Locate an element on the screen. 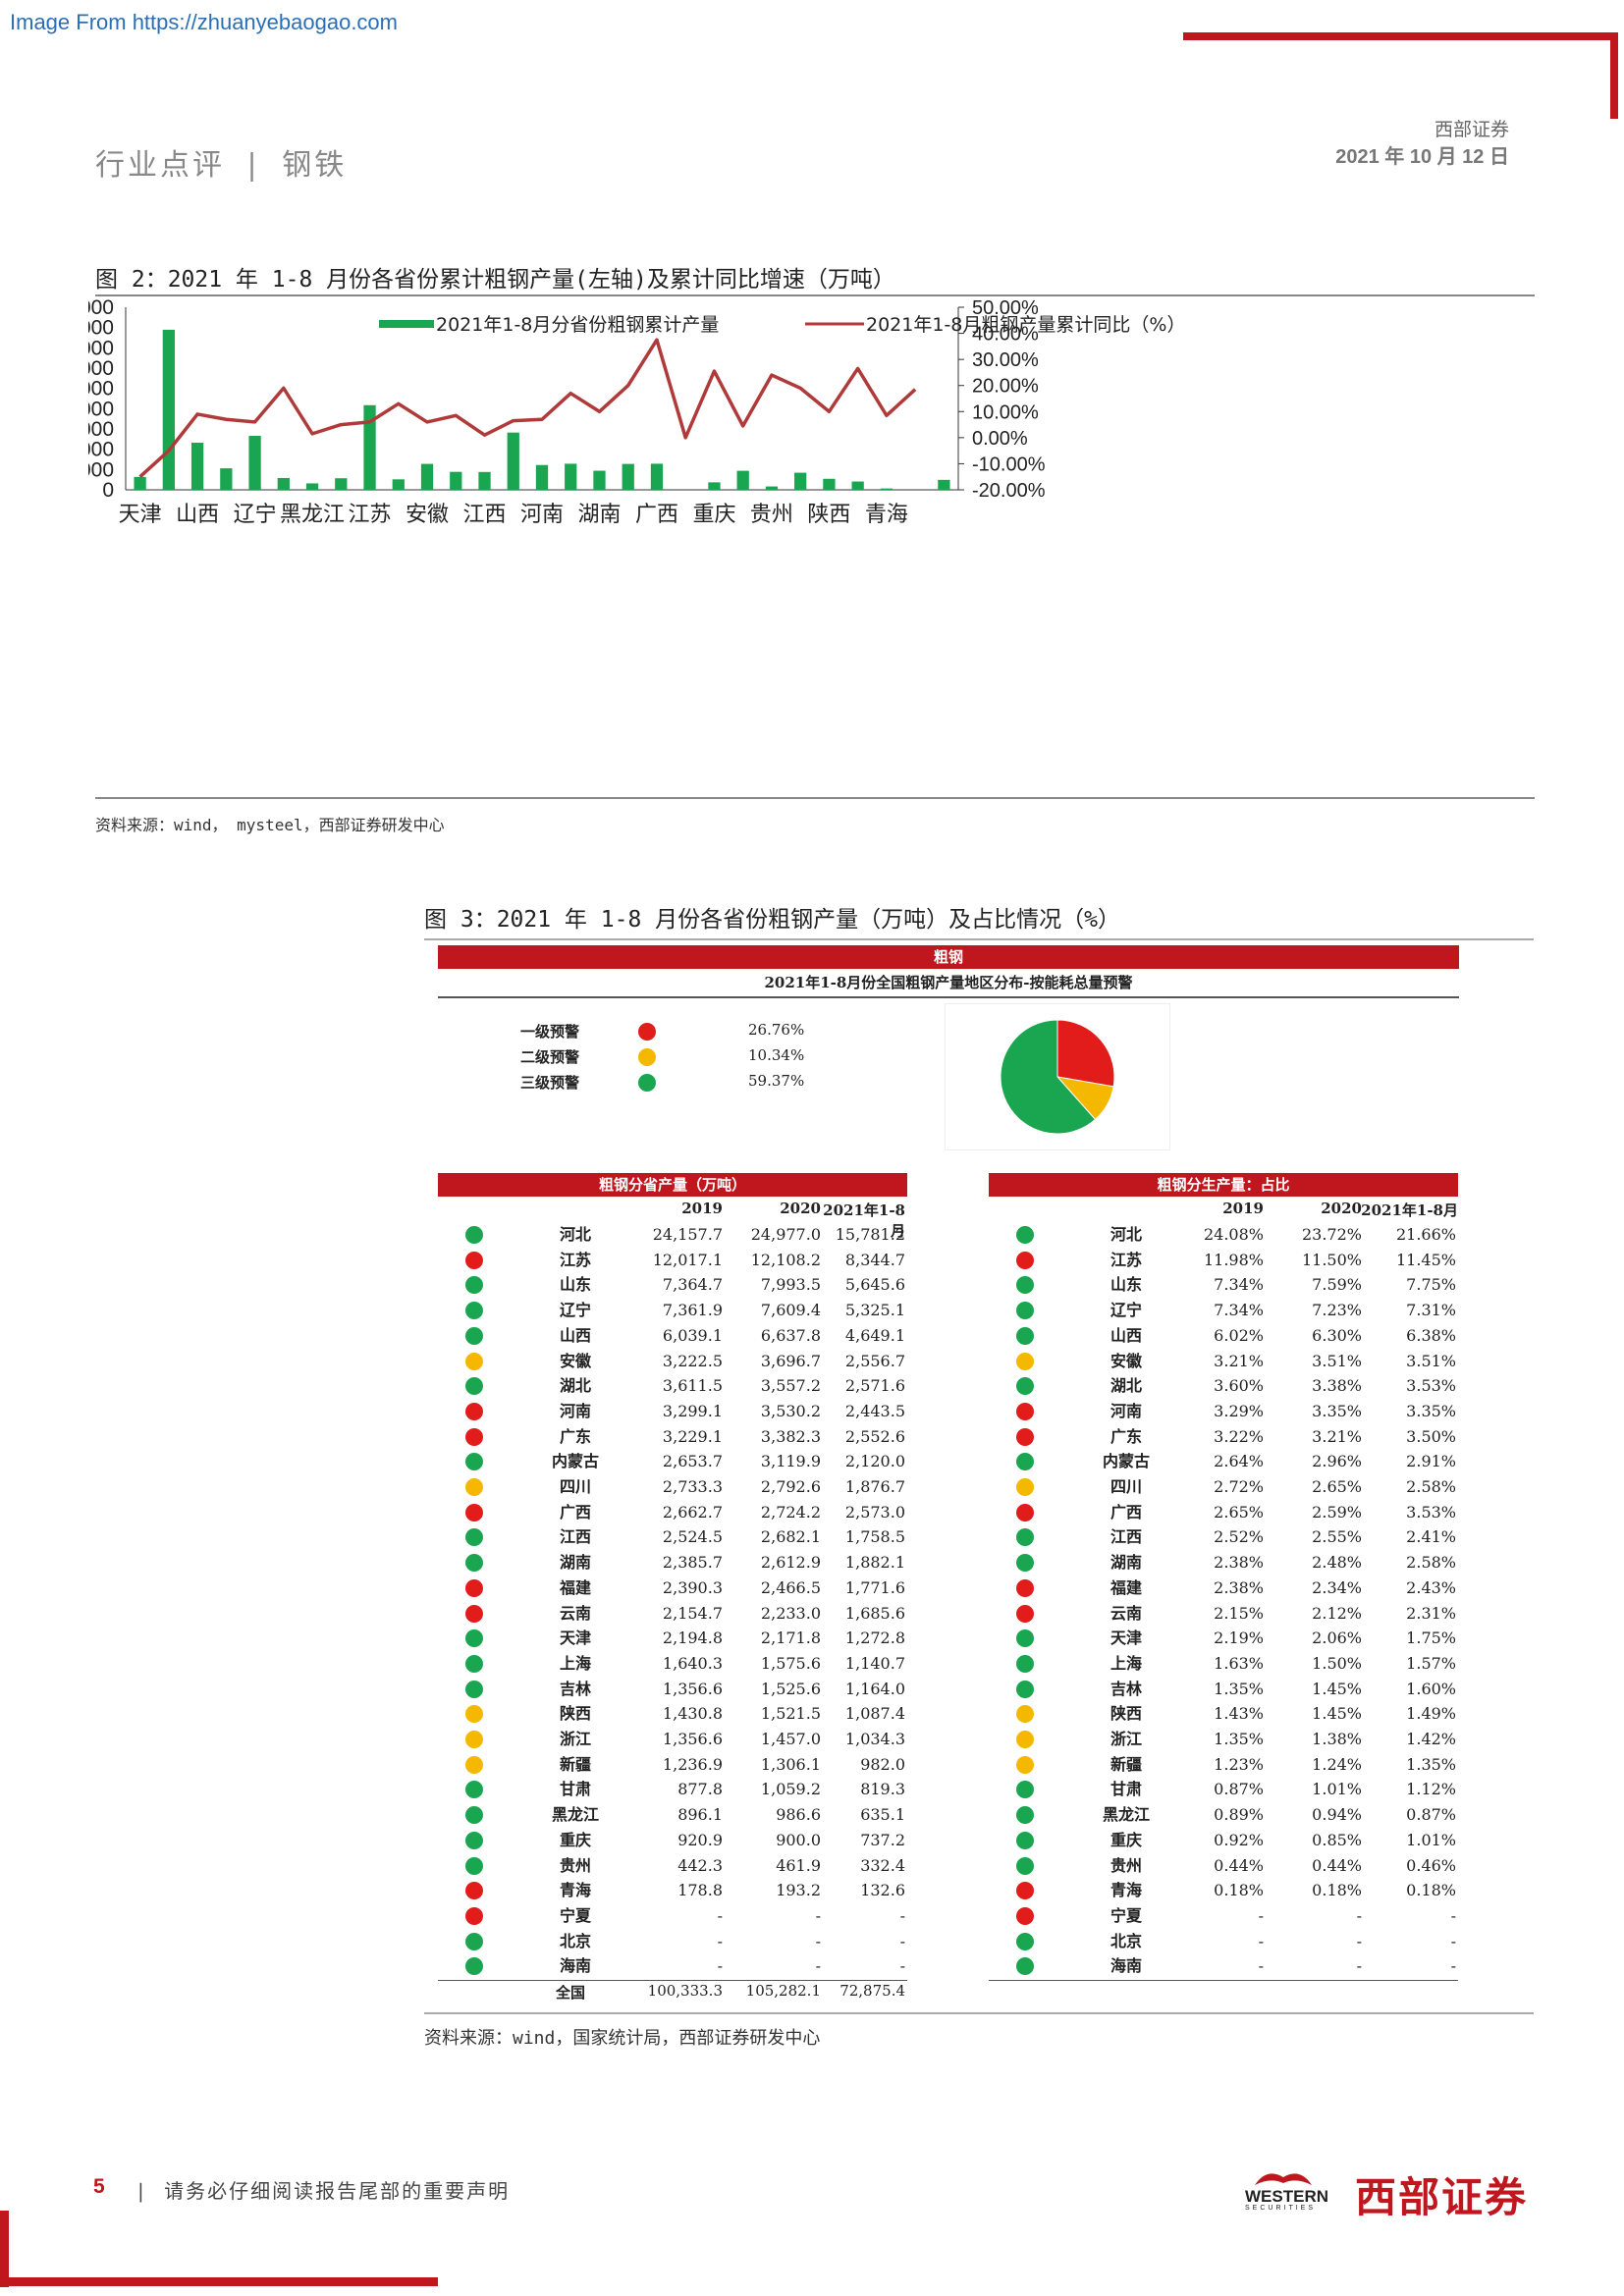 Image resolution: width=1624 pixels, height=2296 pixels. table-cell: 2.58% is located at coordinates (1431, 1486).